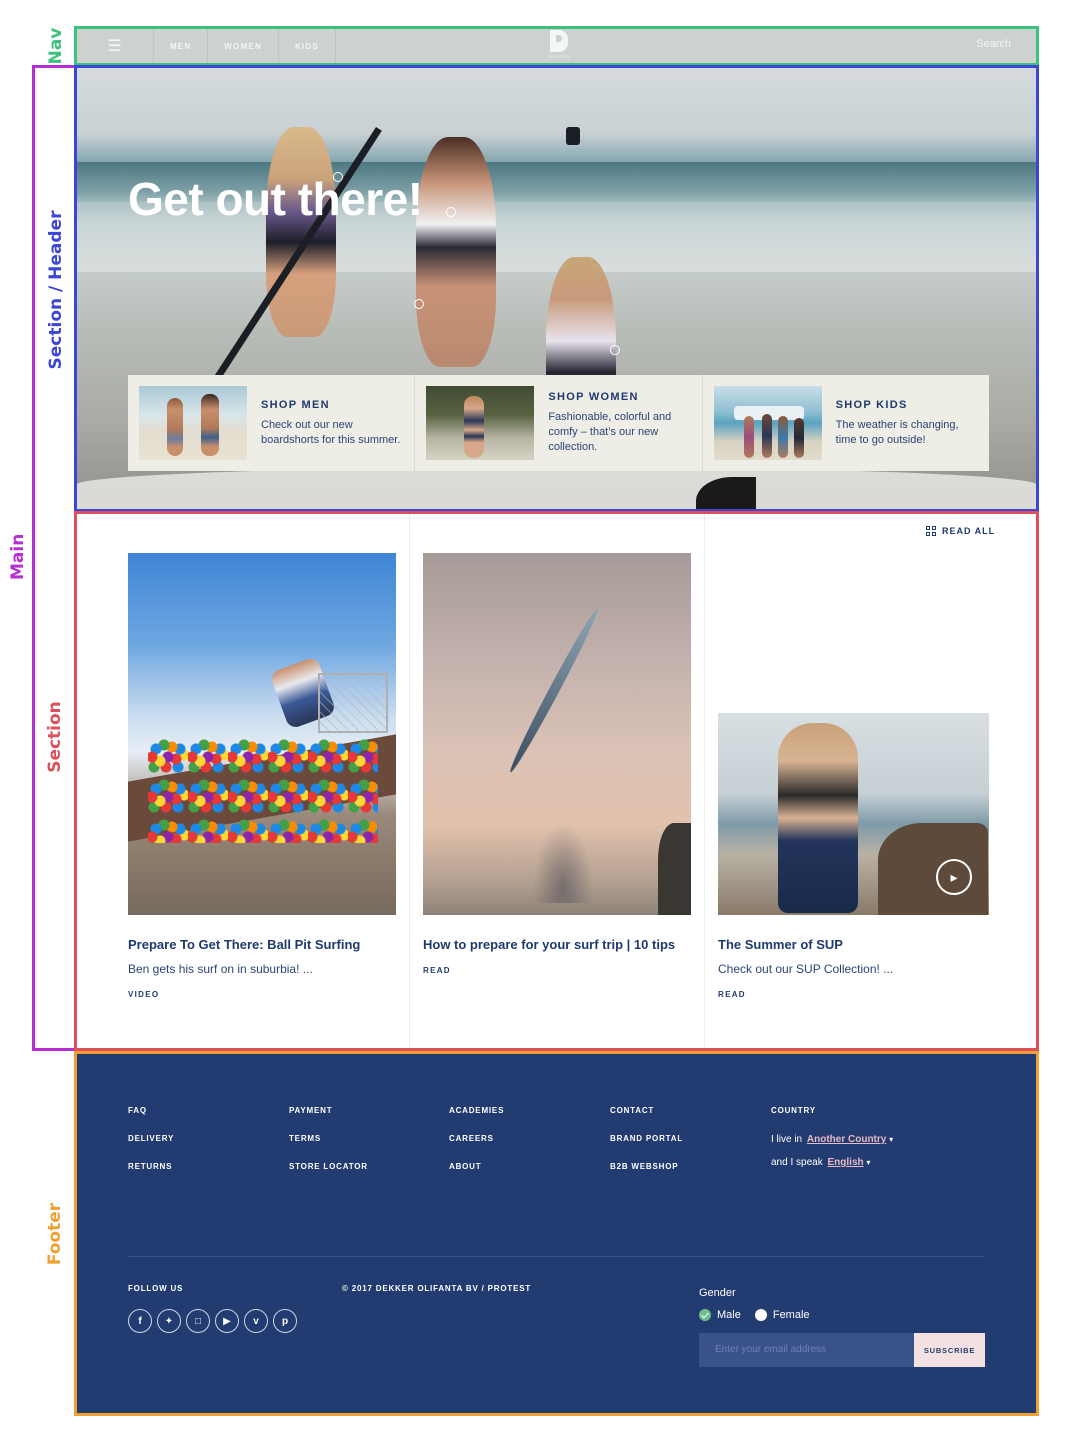 Image resolution: width=1076 pixels, height=1452 pixels. I want to click on gender-male-label: Male, so click(729, 1315).